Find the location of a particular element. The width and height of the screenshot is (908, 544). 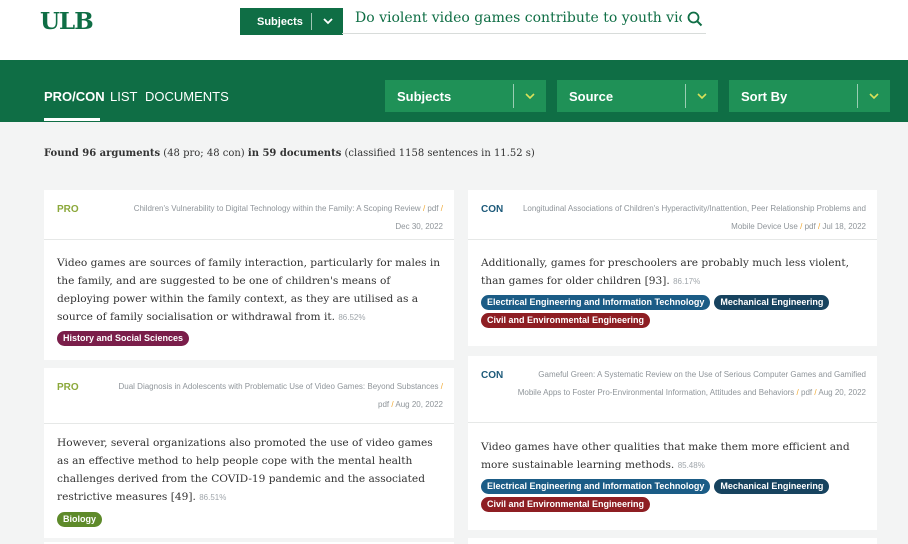

subjects-dropdown: Subjects is located at coordinates (465, 96).